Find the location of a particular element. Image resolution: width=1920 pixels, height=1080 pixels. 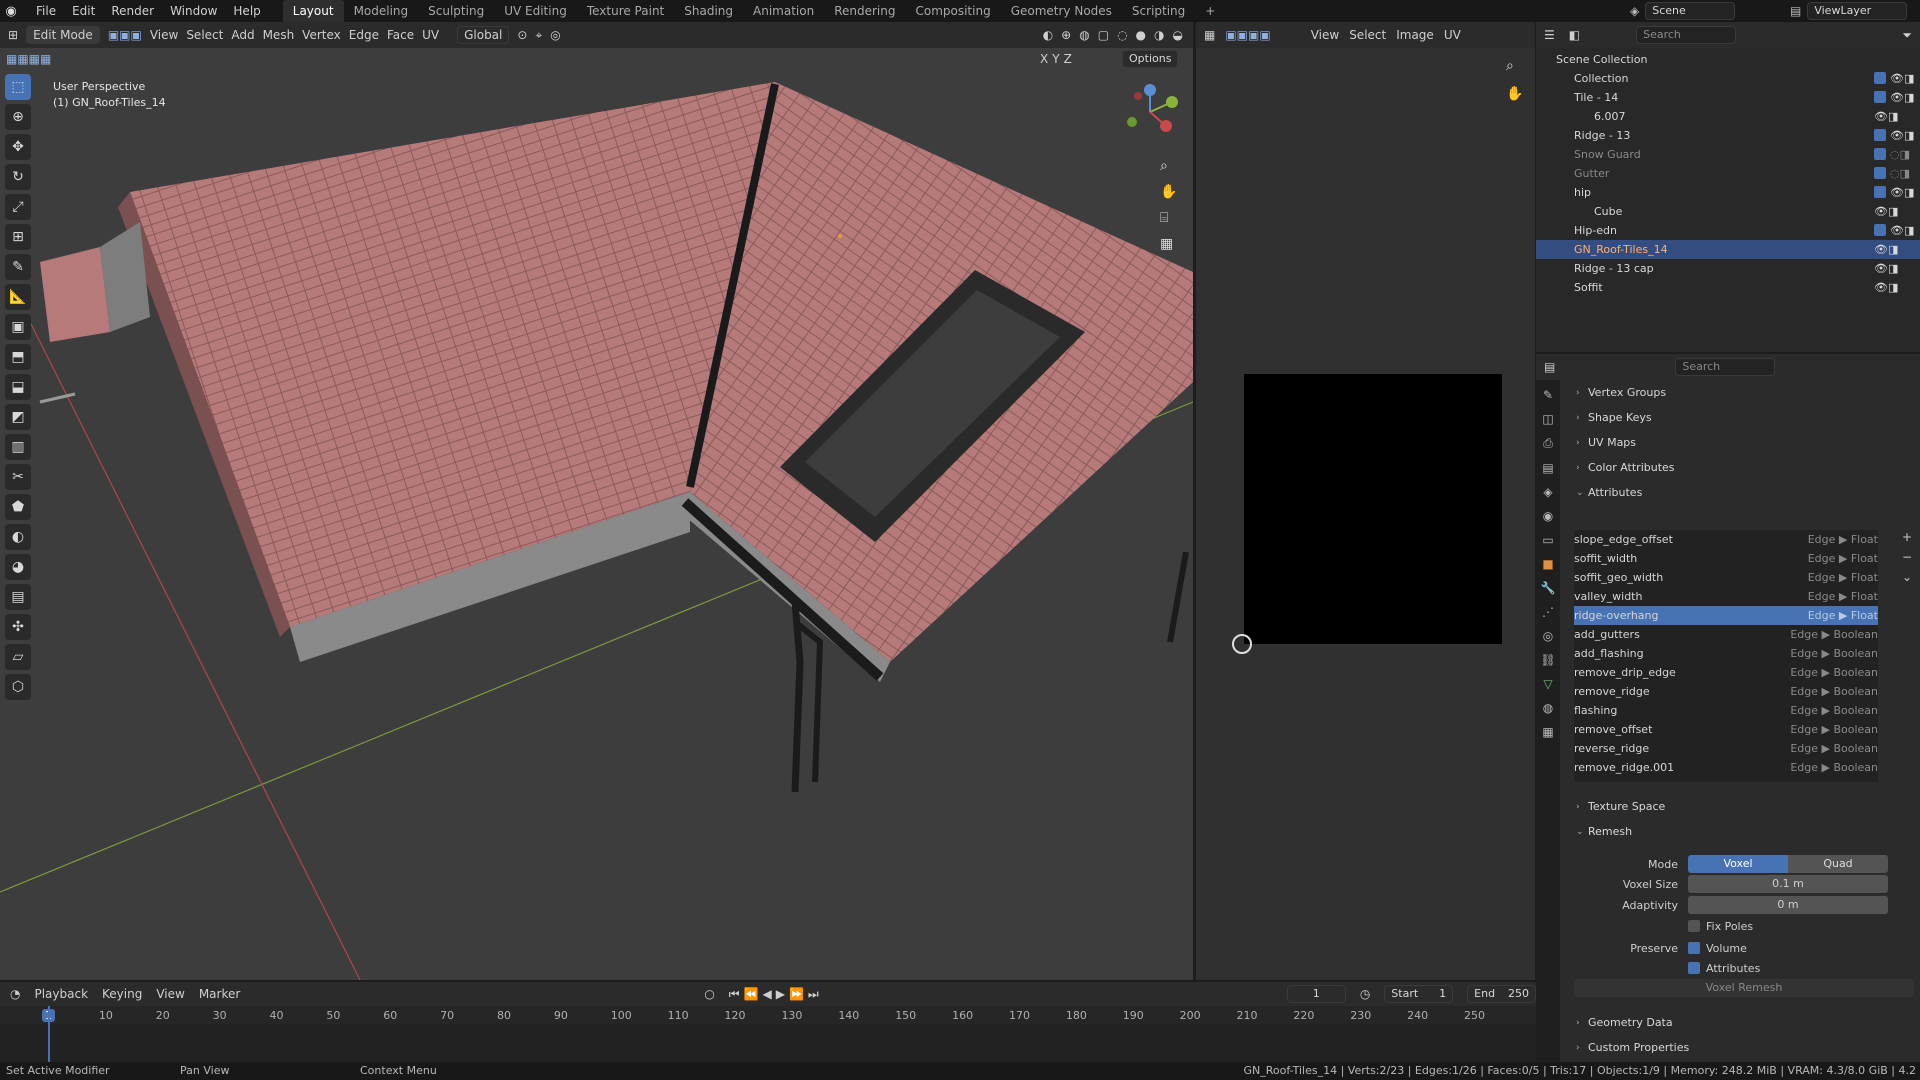

rip-tool-icon: ⬡ is located at coordinates (18, 687).